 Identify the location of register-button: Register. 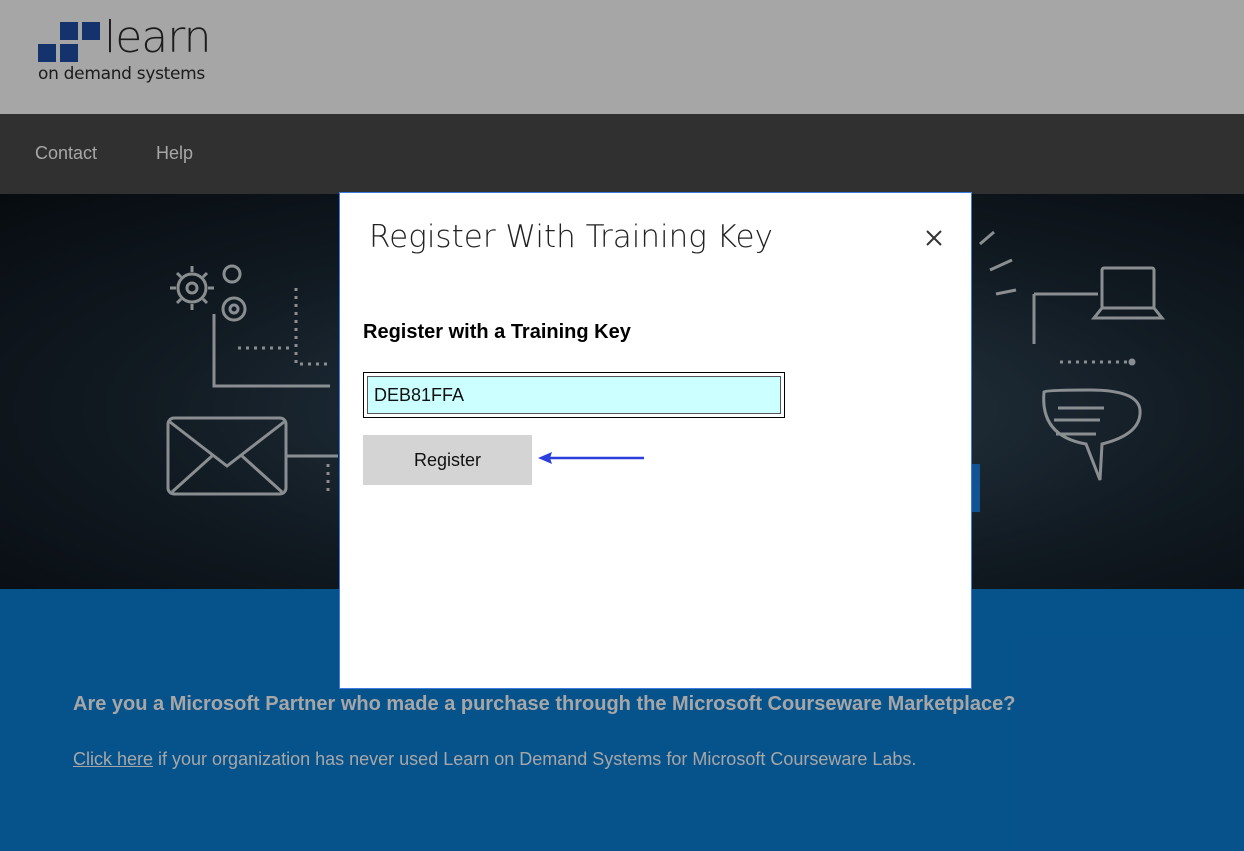
(447, 460).